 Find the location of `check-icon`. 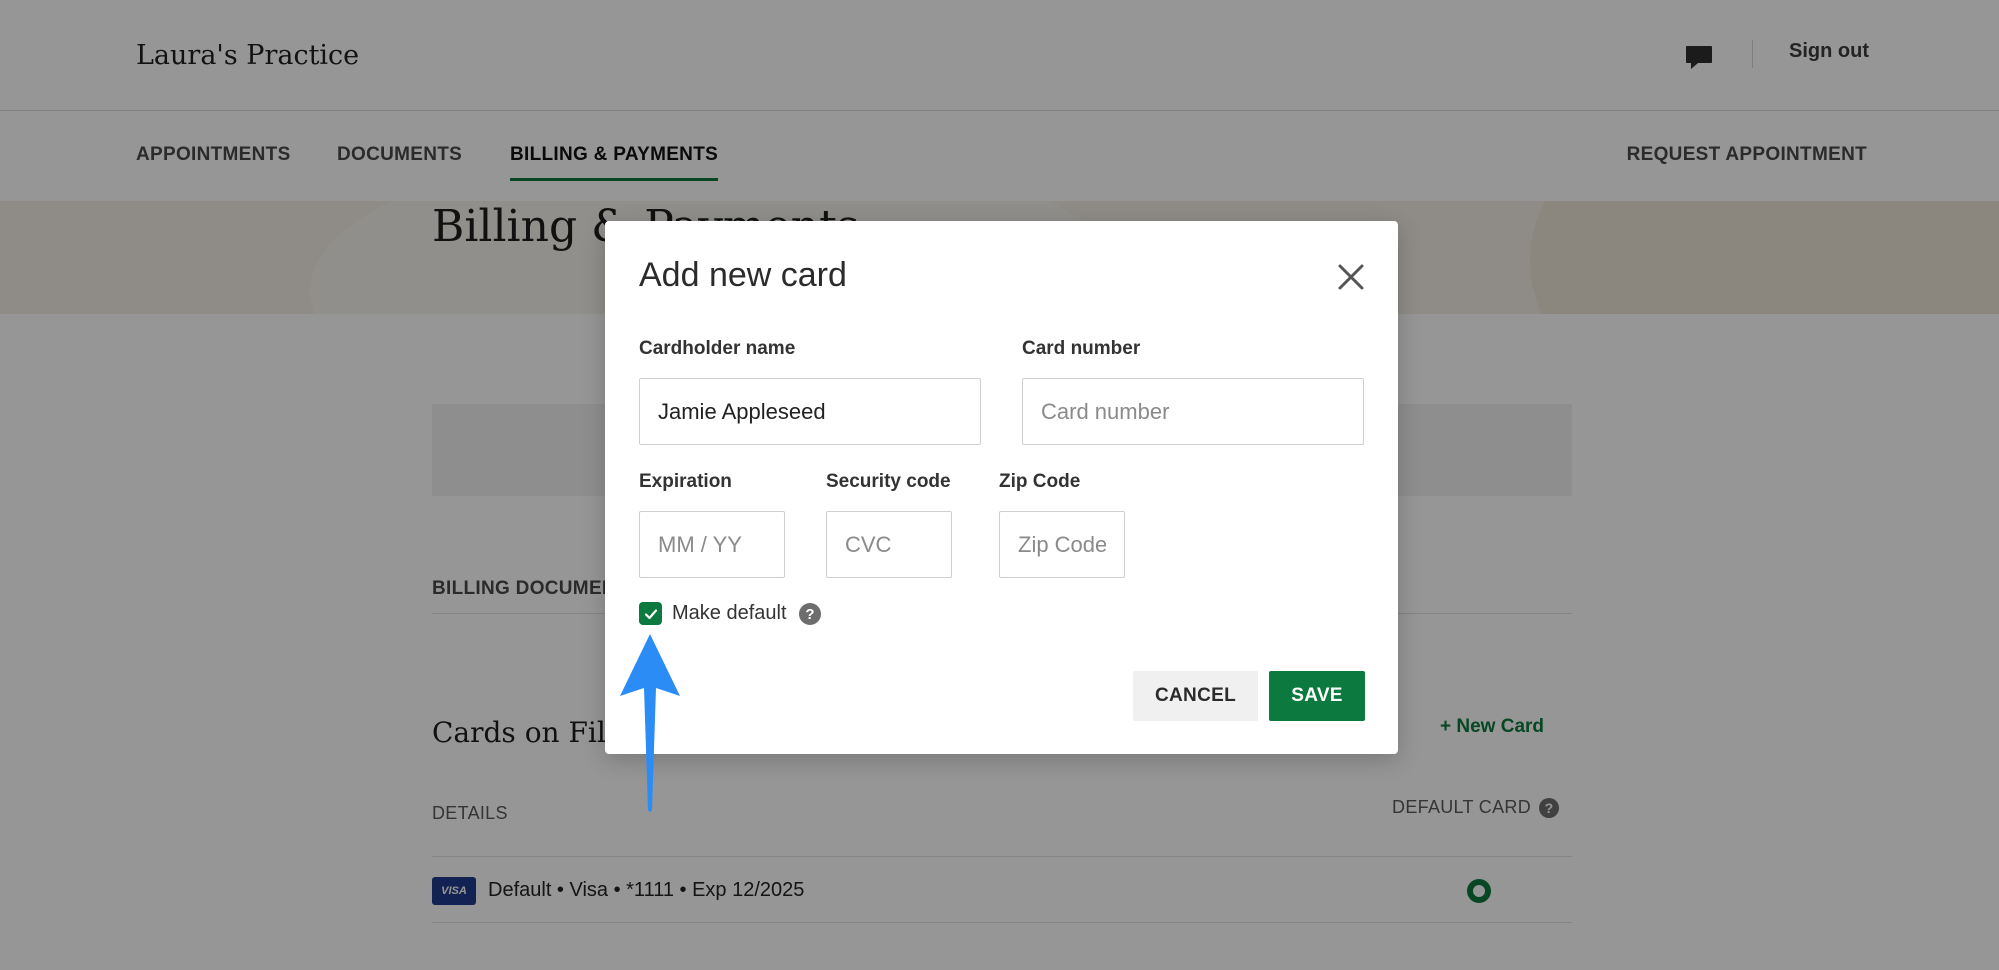

check-icon is located at coordinates (650, 613).